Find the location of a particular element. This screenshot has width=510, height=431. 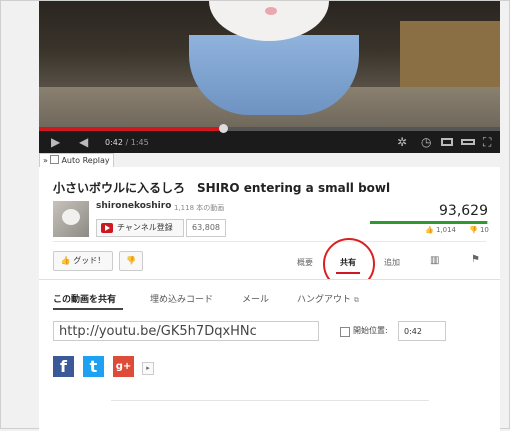

youtube-icon is located at coordinates (107, 228).